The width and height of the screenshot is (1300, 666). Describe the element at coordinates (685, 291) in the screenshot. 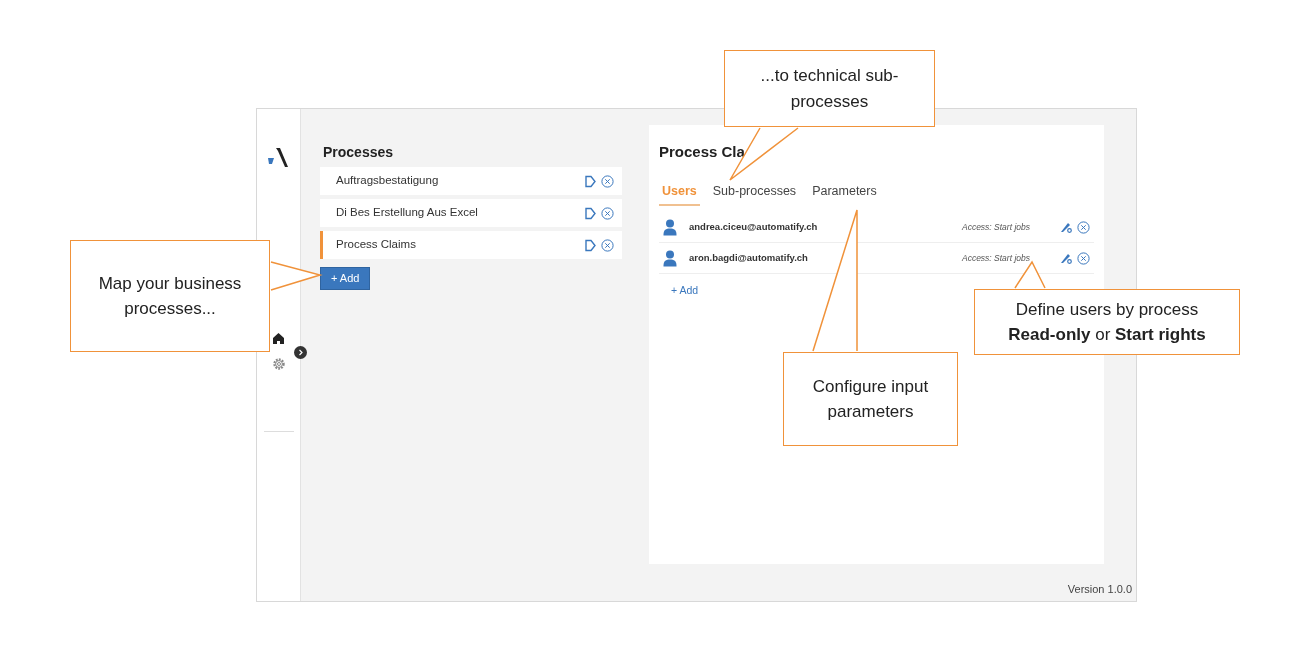

I see `add-user-link: + Add` at that location.